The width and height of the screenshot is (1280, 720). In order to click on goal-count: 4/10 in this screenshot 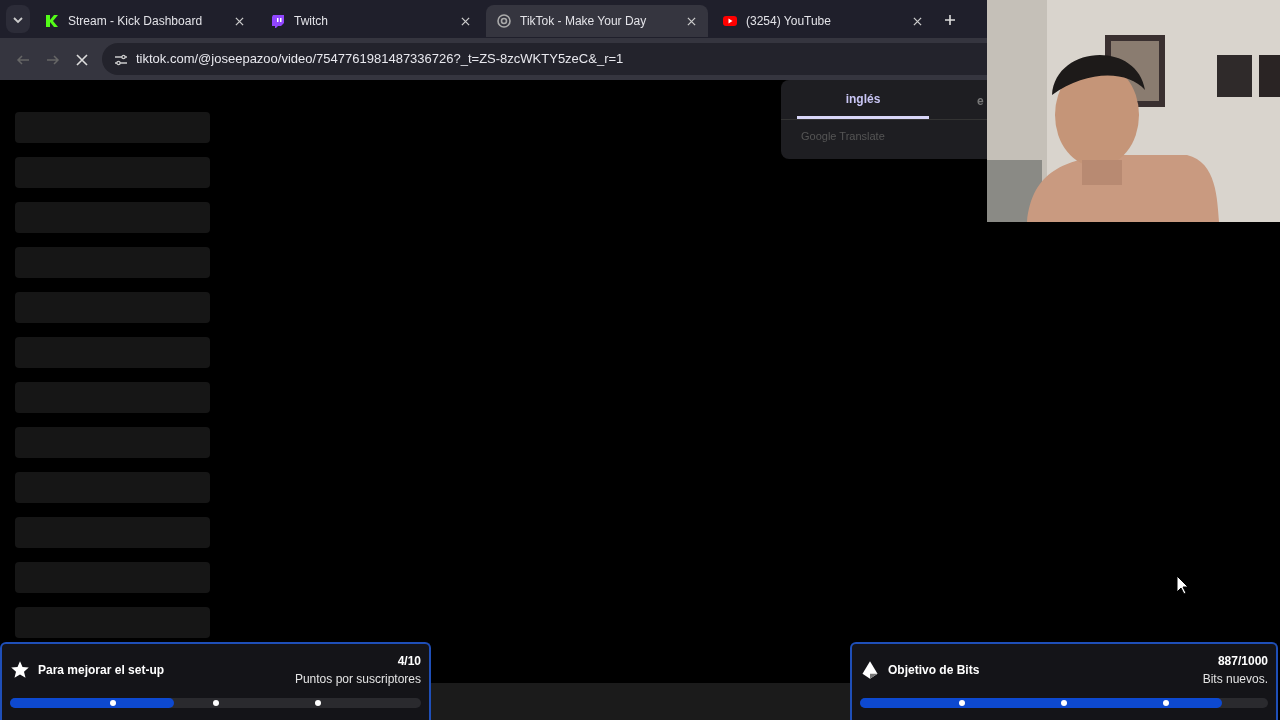, I will do `click(408, 661)`.